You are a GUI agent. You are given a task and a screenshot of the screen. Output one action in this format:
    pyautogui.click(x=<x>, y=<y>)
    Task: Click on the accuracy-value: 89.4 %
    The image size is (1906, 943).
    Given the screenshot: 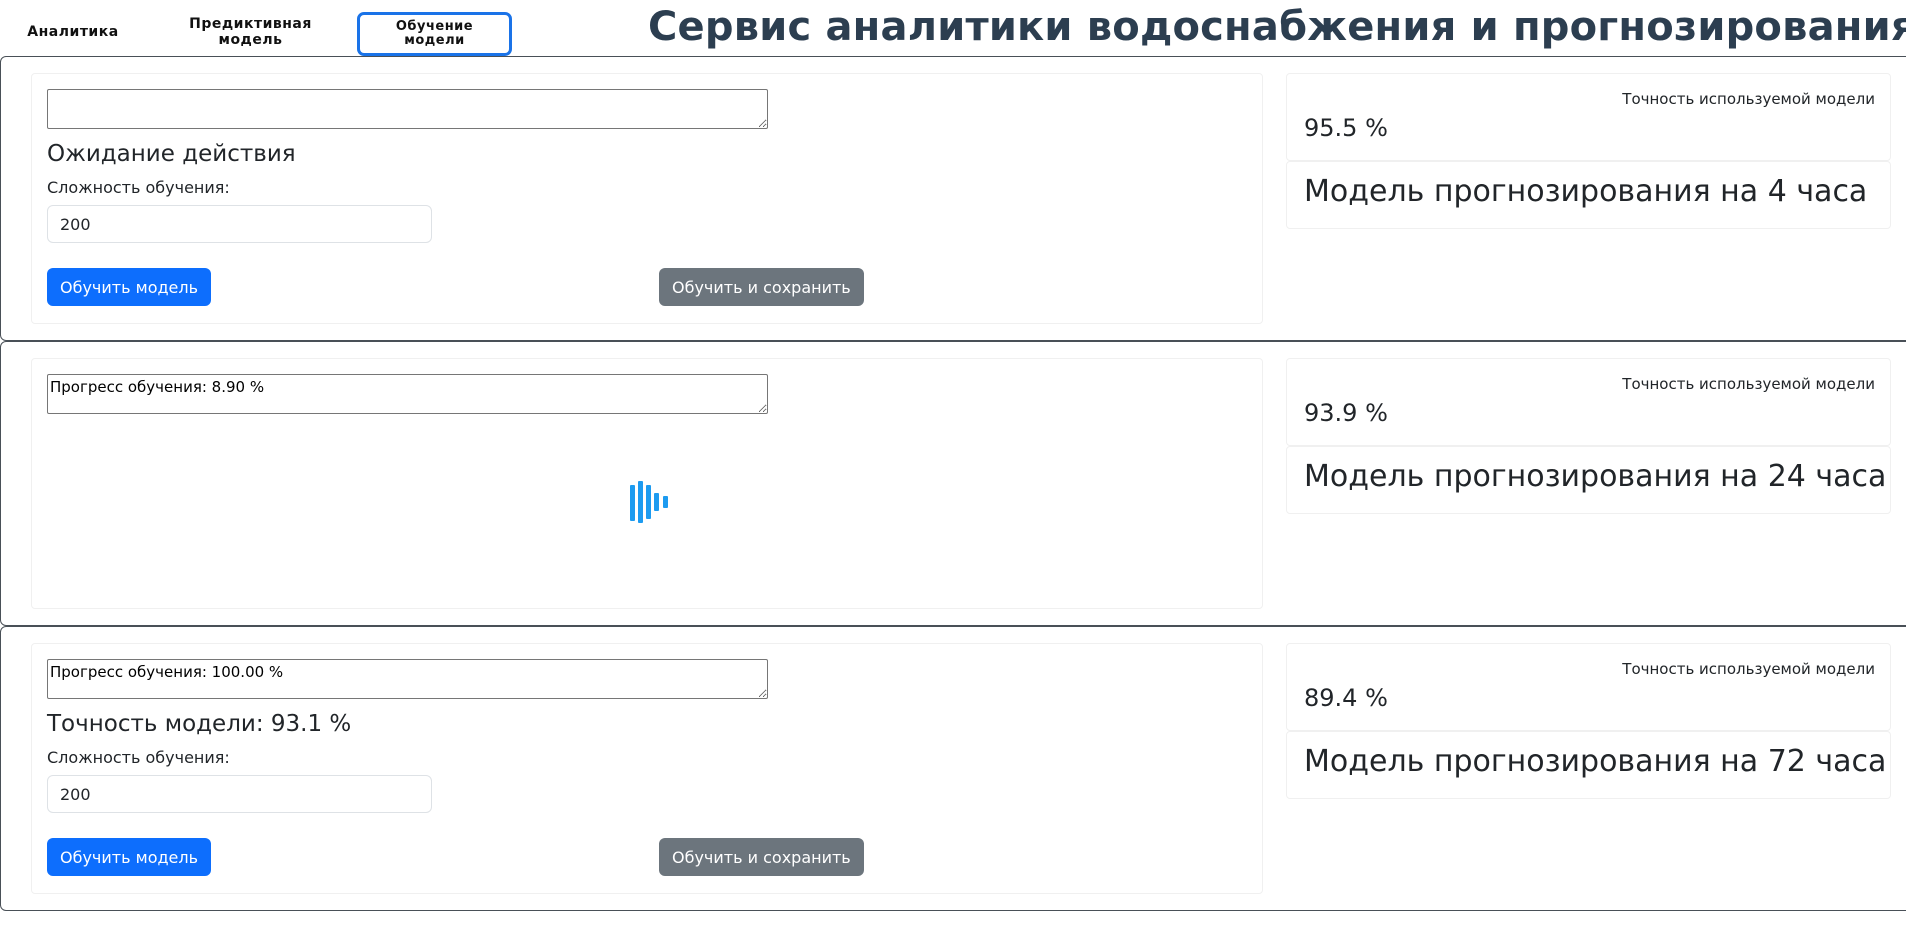 What is the action you would take?
    pyautogui.click(x=1346, y=698)
    